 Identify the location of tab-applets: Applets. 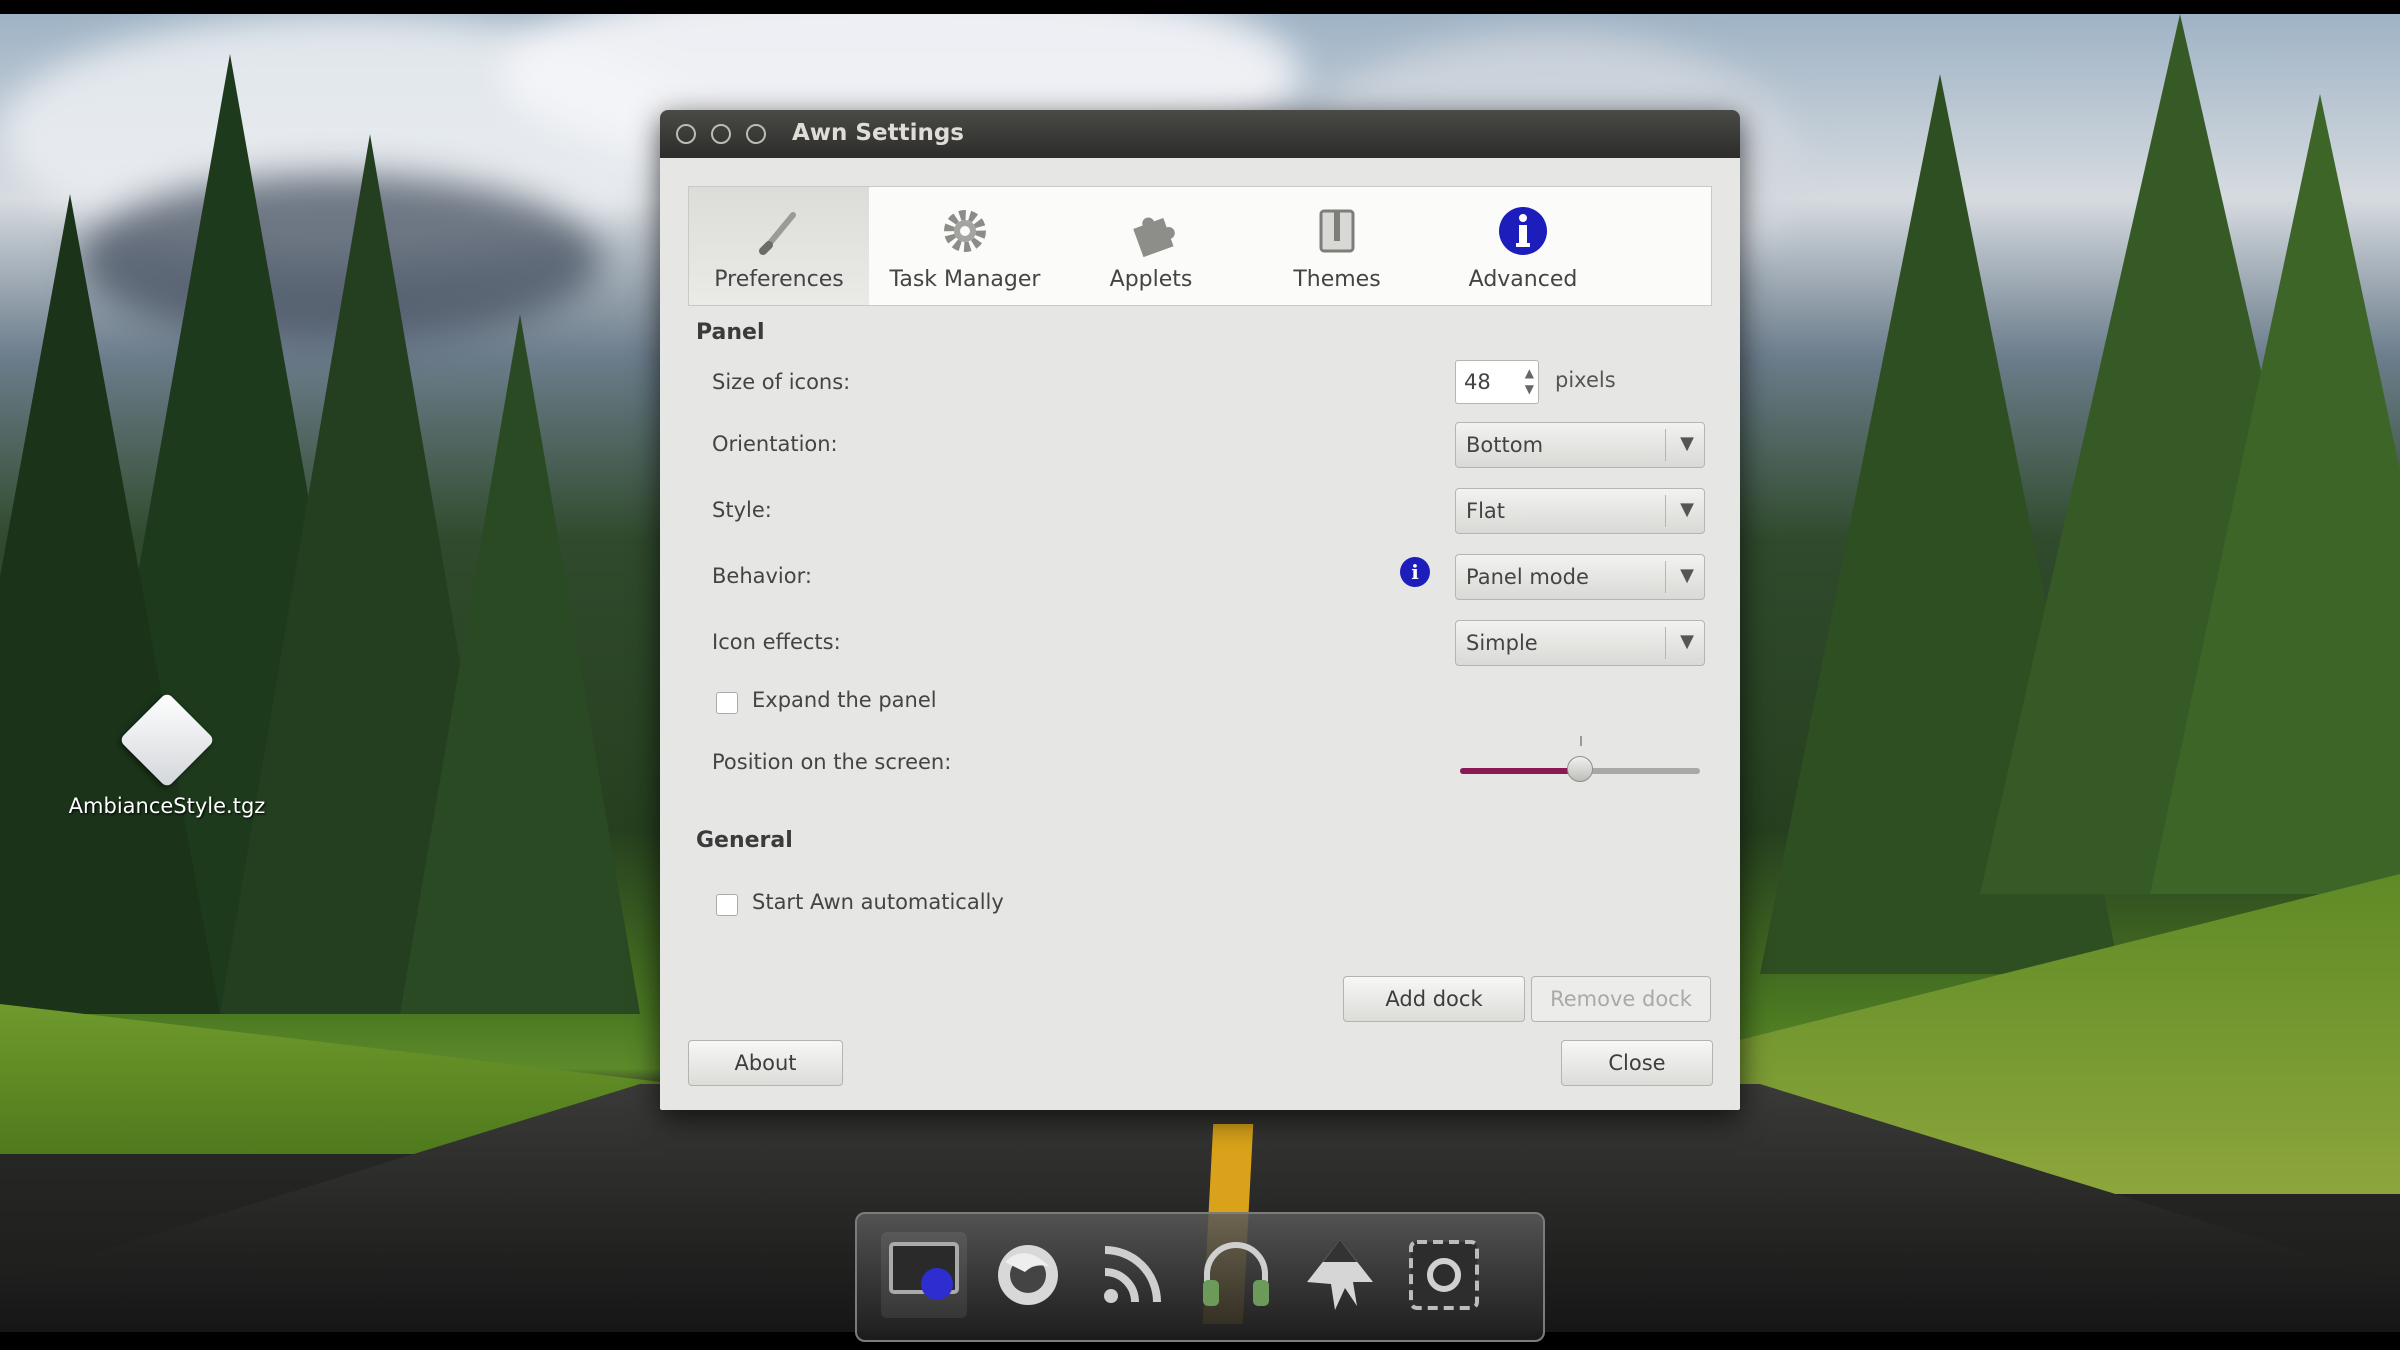
(1151, 246).